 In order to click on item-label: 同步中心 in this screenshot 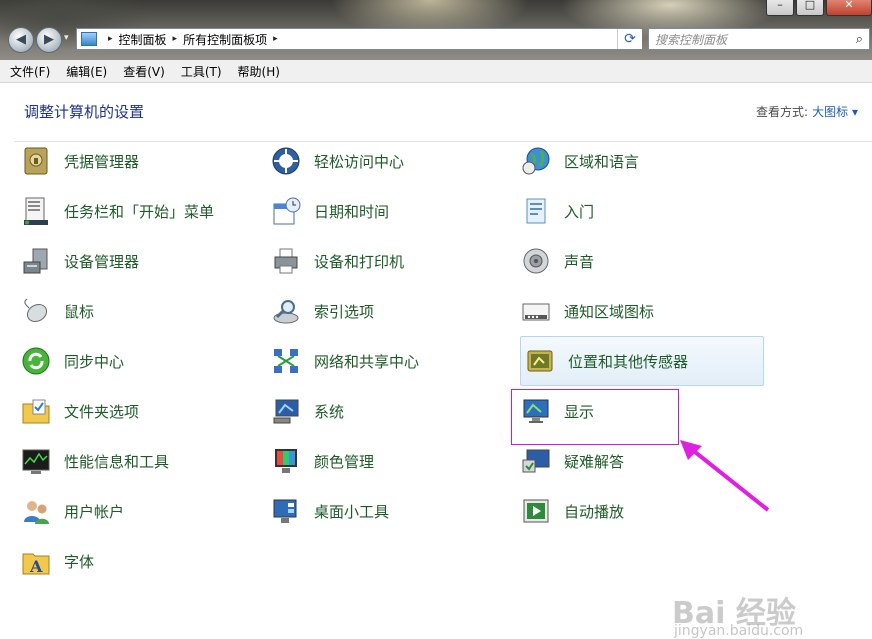, I will do `click(94, 361)`.